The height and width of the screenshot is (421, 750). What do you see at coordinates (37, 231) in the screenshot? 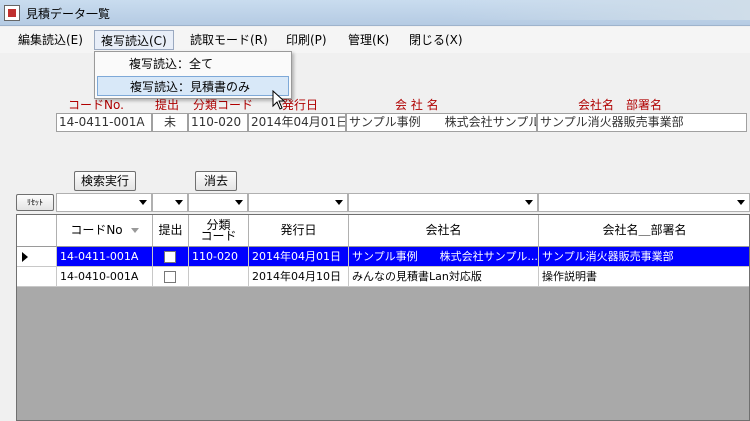
I see `grid-corner` at bounding box center [37, 231].